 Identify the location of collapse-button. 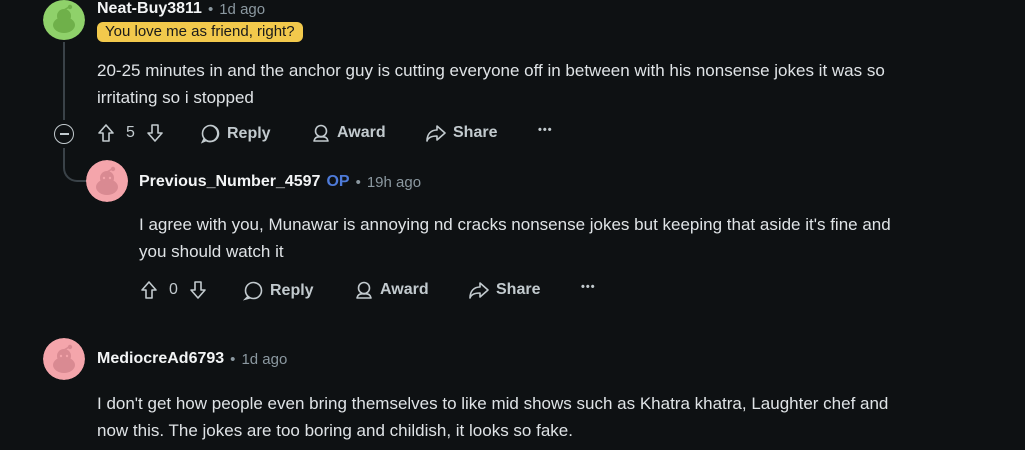
(64, 134).